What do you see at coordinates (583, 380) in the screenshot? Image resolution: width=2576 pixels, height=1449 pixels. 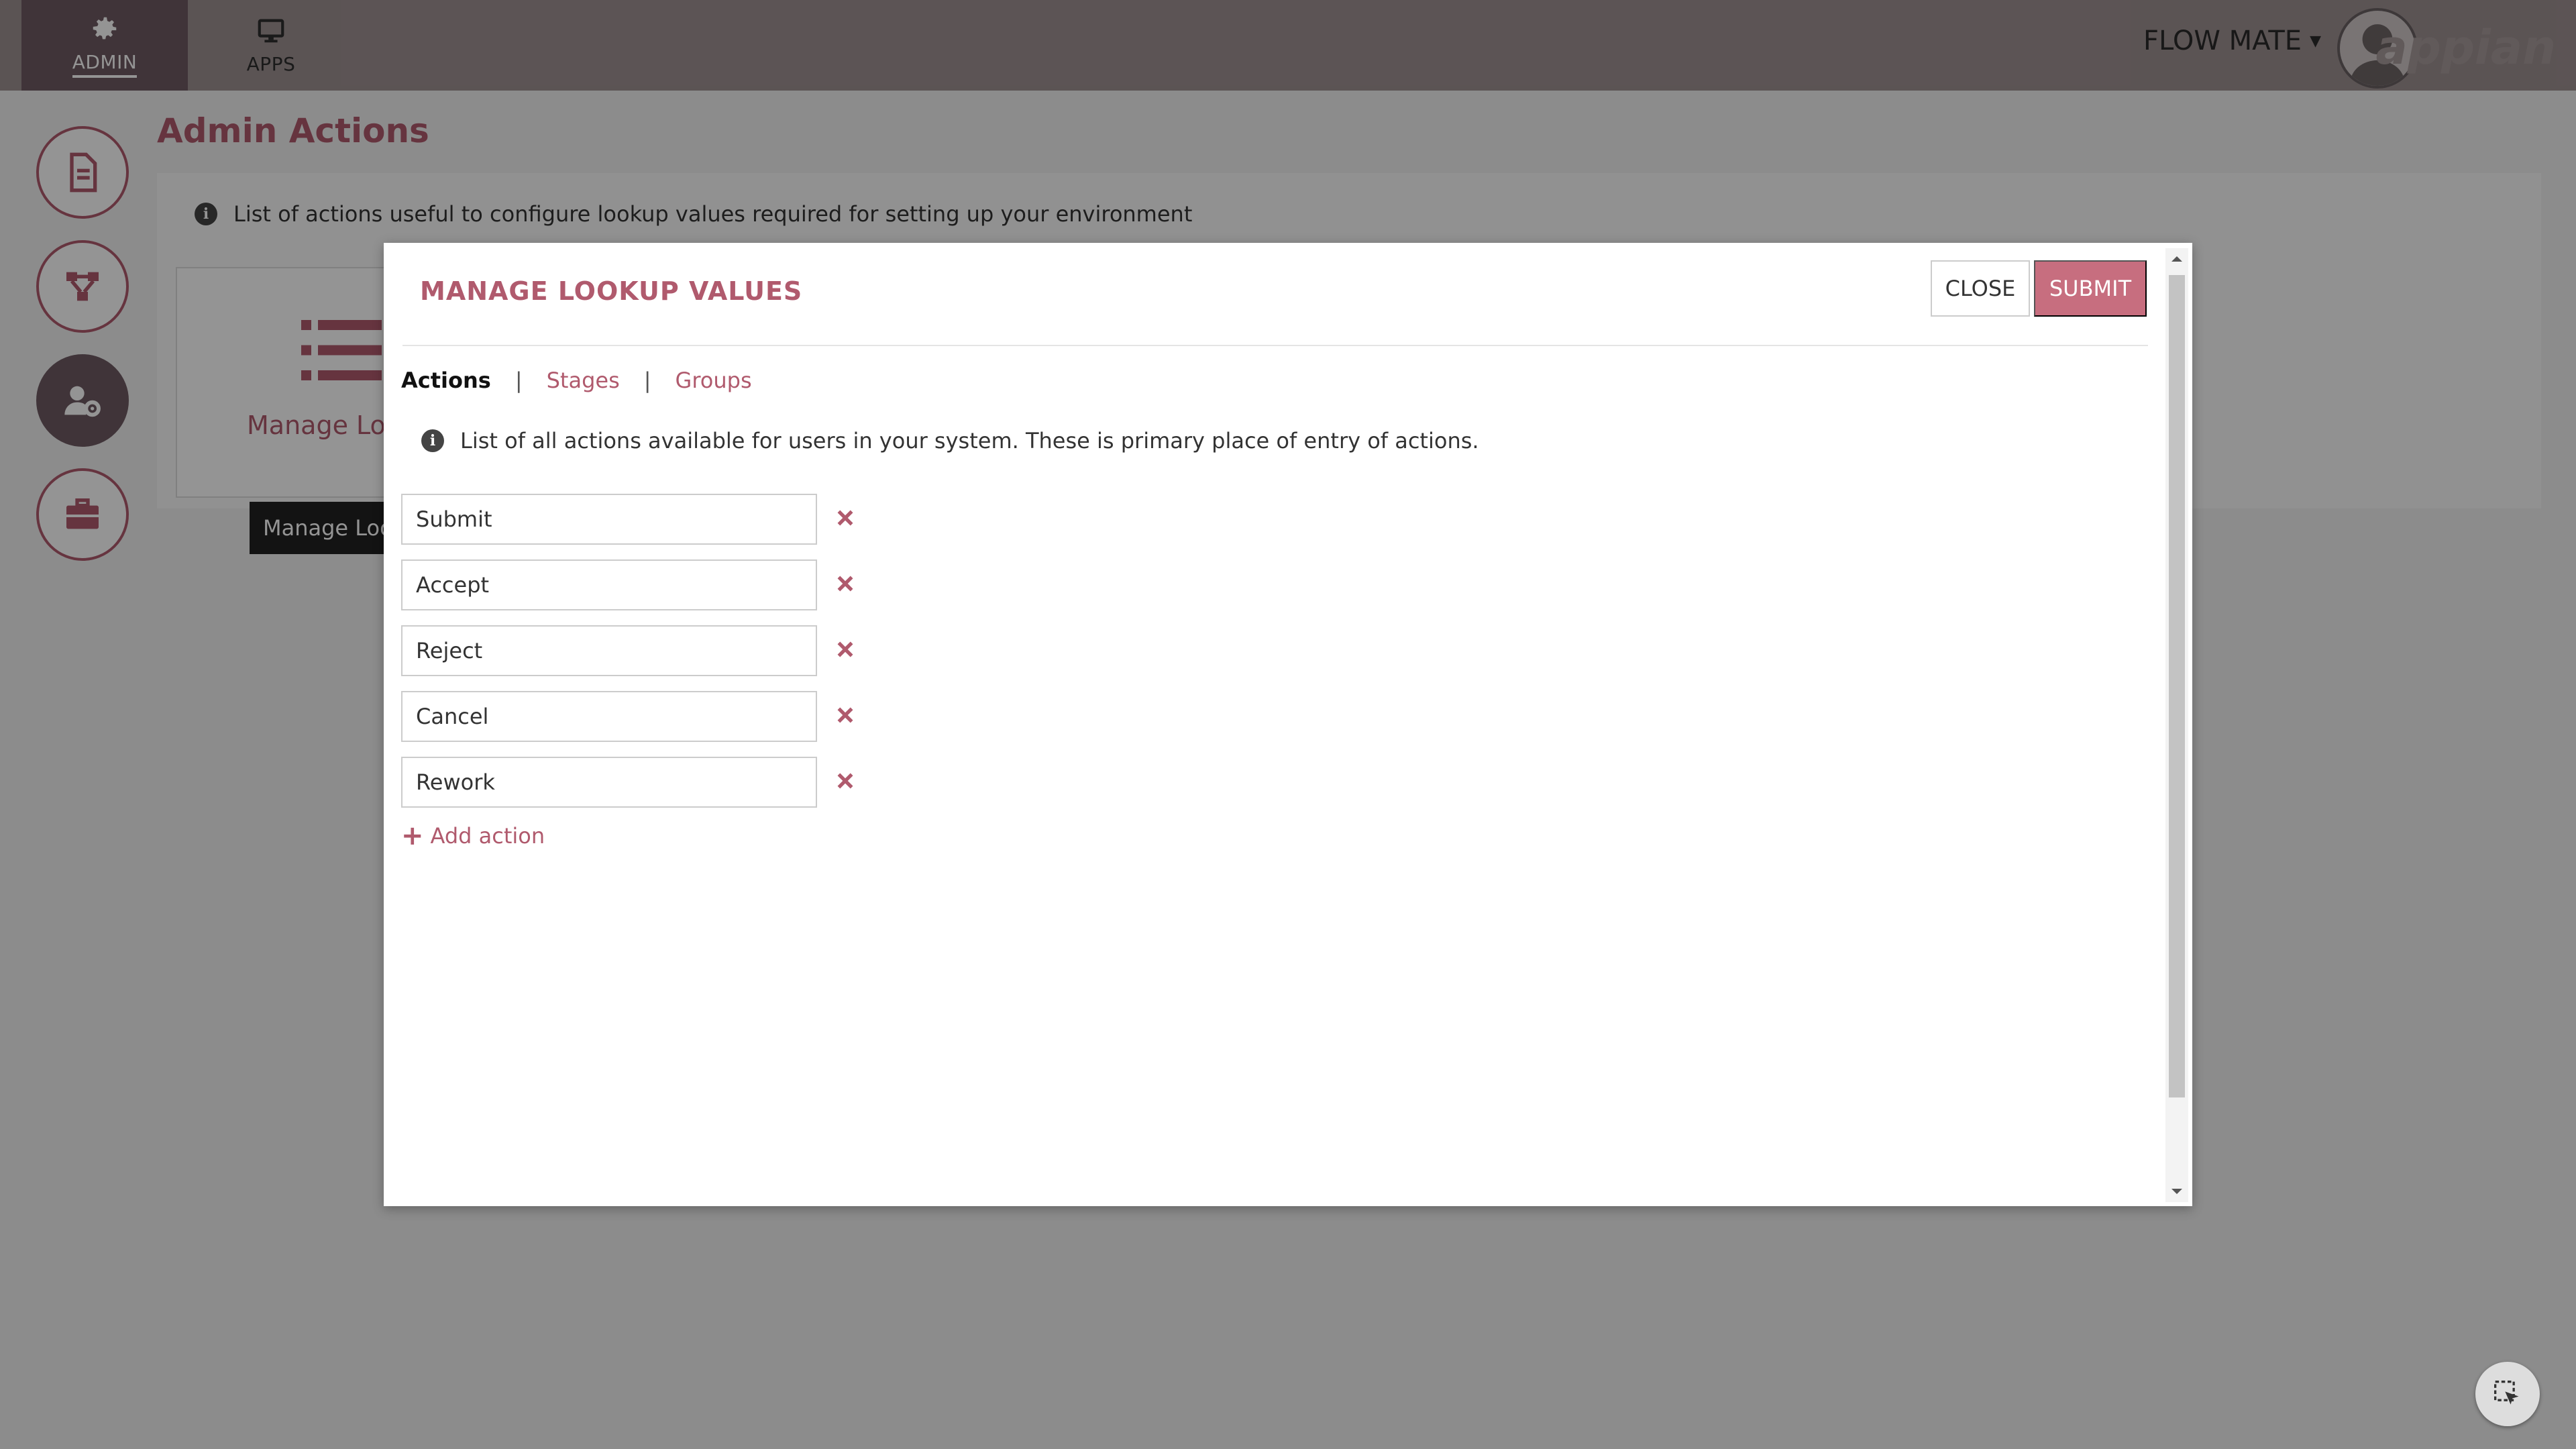 I see `tab-stages: Stages` at bounding box center [583, 380].